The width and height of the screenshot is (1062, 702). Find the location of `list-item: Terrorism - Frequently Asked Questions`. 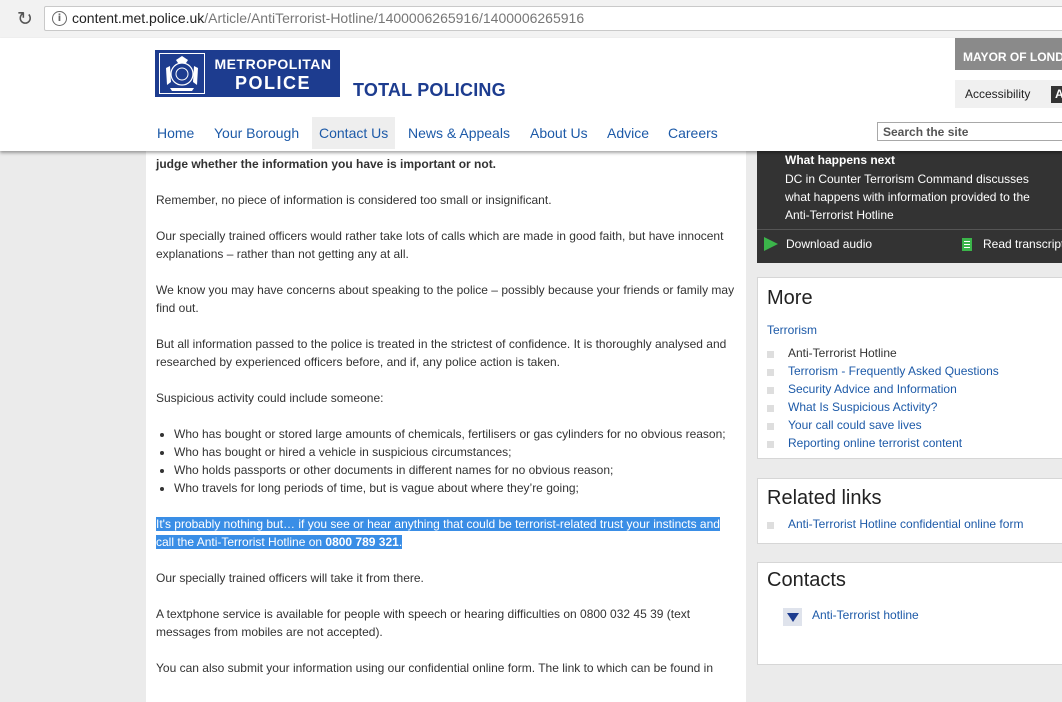

list-item: Terrorism - Frequently Asked Questions is located at coordinates (883, 371).